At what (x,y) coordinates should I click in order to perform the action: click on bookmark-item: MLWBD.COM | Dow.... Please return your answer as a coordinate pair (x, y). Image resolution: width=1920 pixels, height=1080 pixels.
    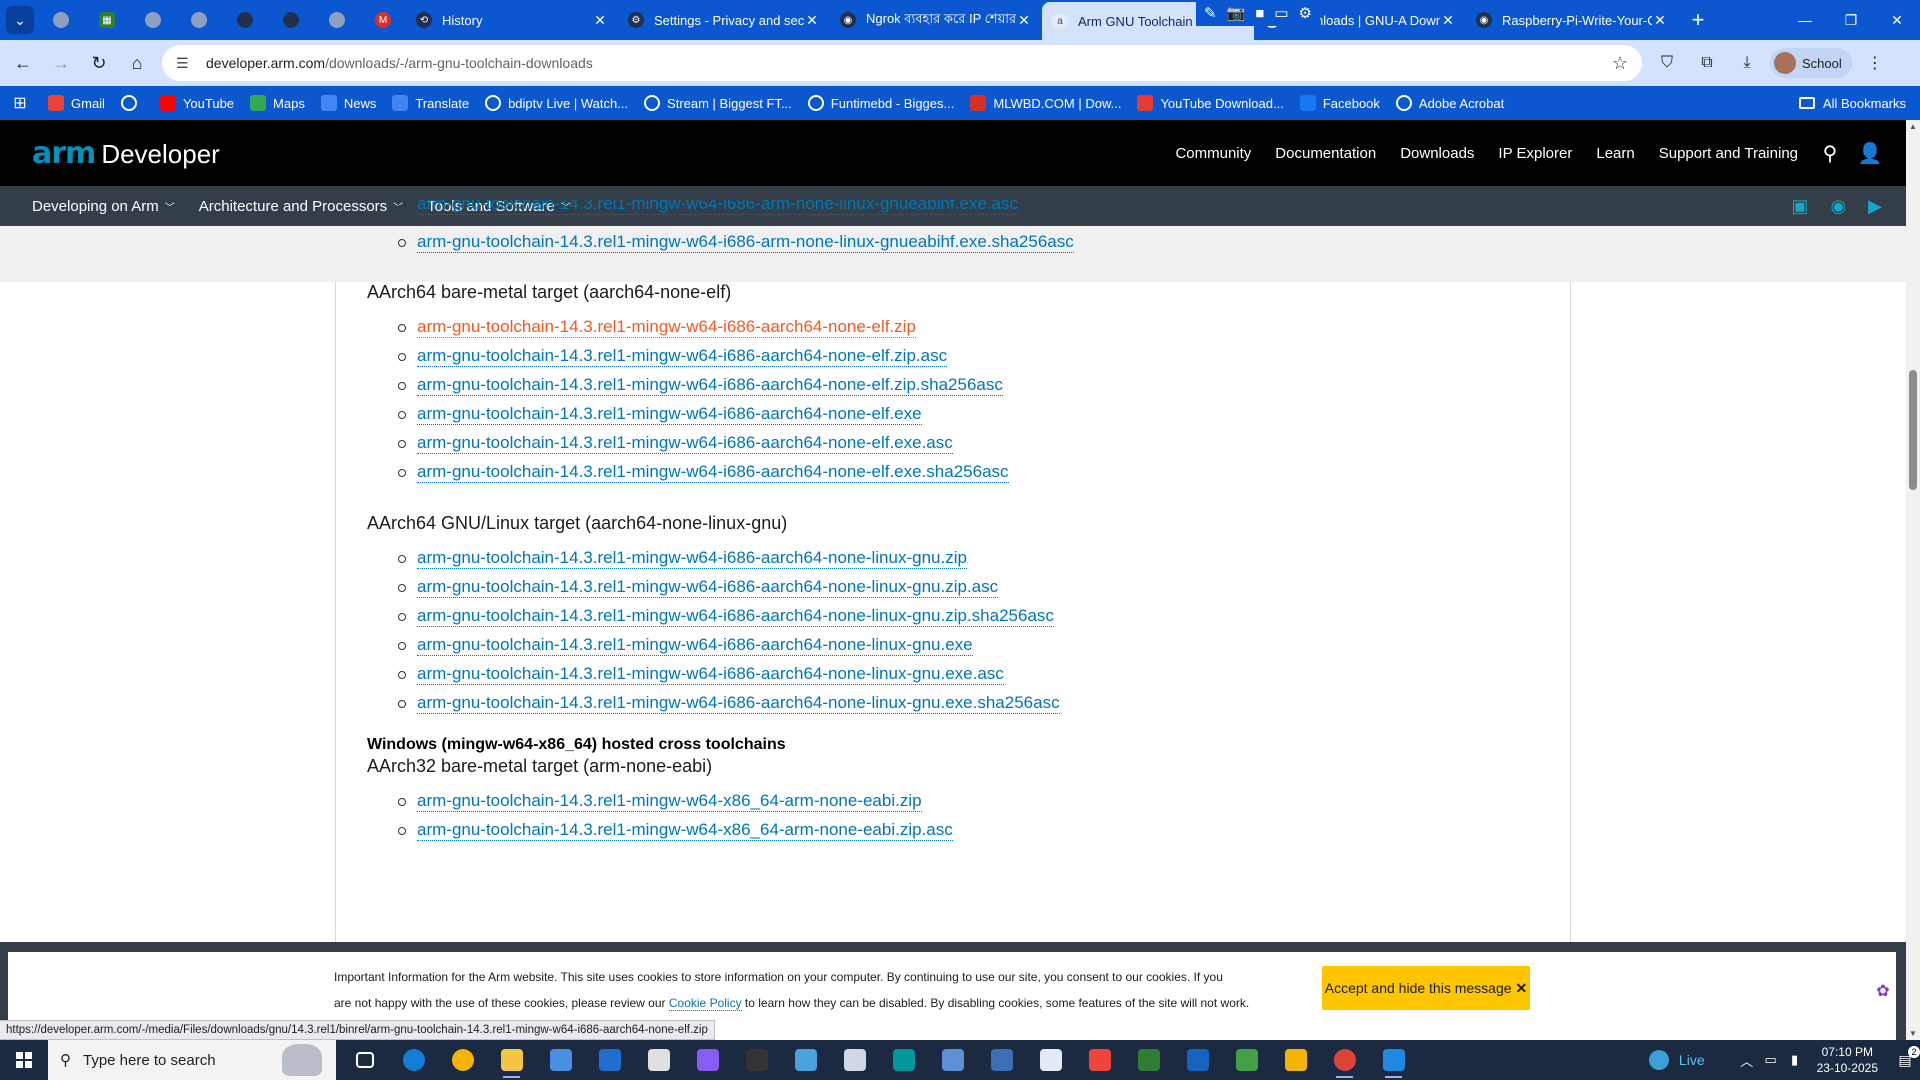
    Looking at the image, I should click on (1045, 103).